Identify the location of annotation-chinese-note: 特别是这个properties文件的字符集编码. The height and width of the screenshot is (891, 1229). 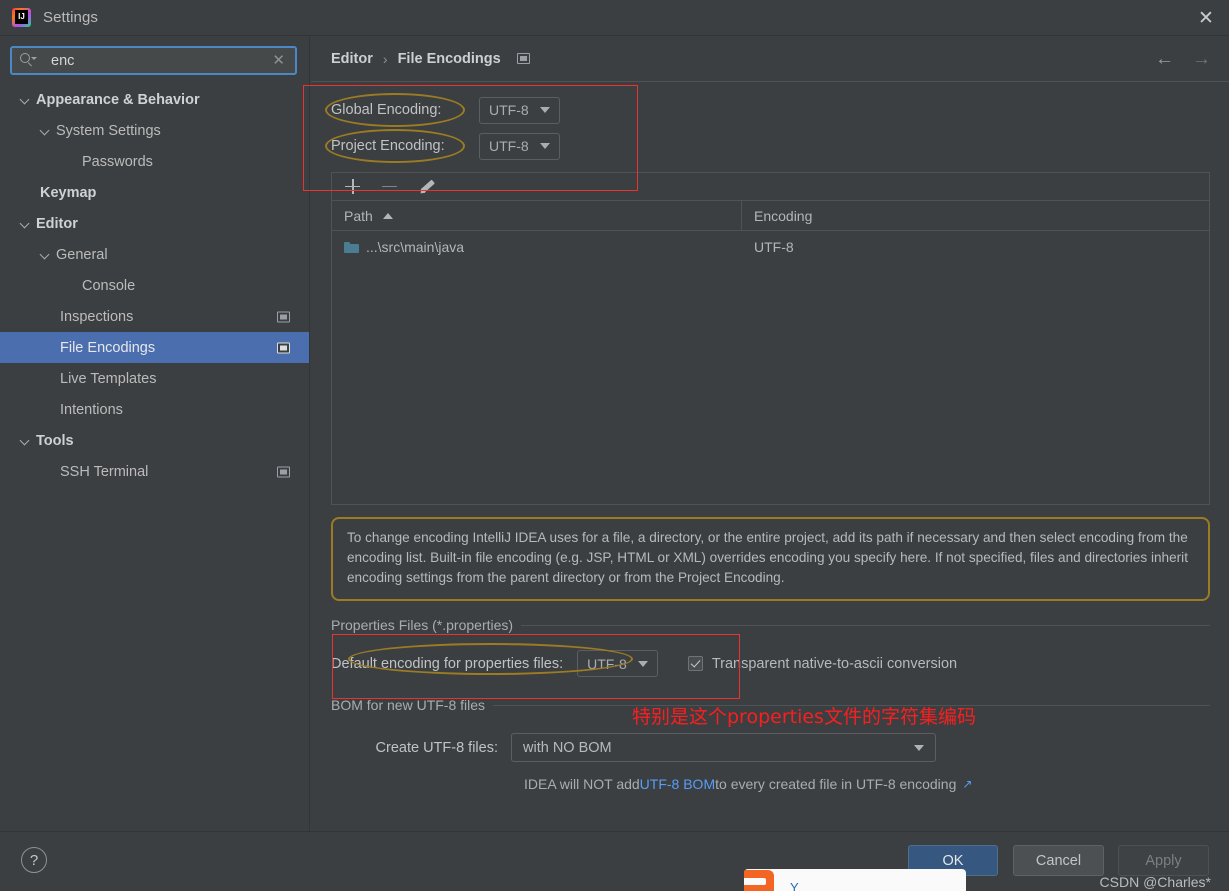
(804, 717).